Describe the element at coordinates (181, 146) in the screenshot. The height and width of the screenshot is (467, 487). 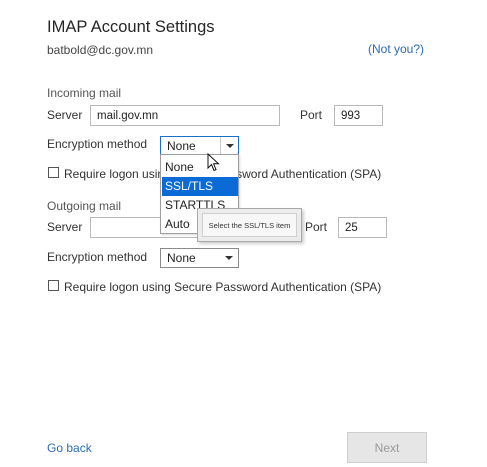
I see `incoming-encryption-value: None` at that location.